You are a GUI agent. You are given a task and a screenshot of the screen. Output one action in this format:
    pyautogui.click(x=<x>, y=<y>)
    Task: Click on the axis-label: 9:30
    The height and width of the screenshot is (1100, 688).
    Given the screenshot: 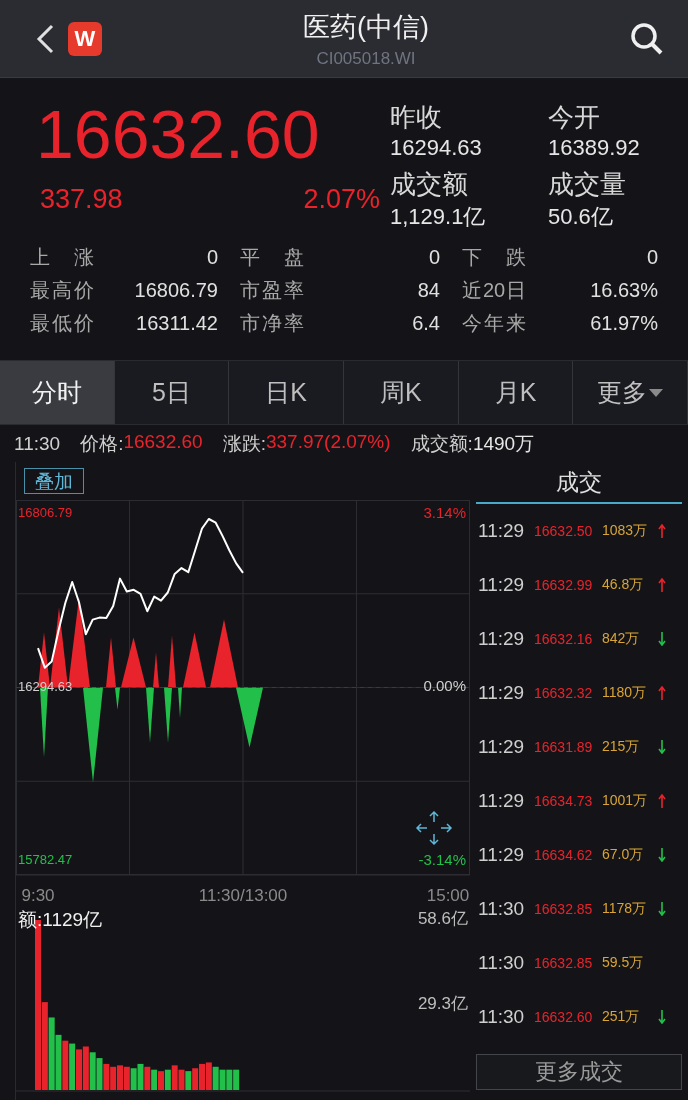 What is the action you would take?
    pyautogui.click(x=38, y=895)
    